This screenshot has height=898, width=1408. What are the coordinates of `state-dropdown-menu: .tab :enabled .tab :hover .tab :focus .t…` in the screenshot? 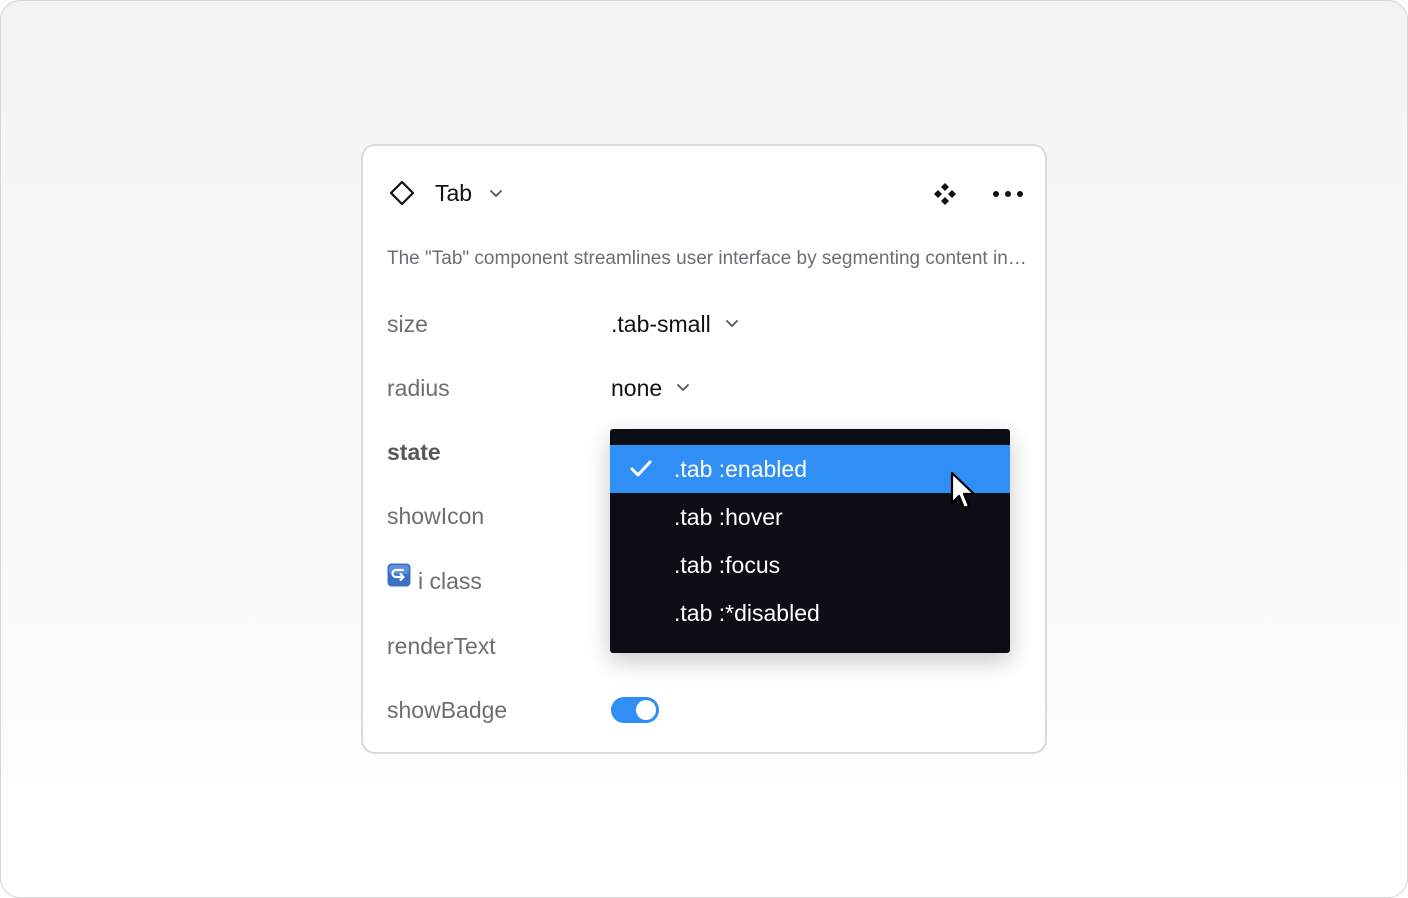 It's located at (810, 541).